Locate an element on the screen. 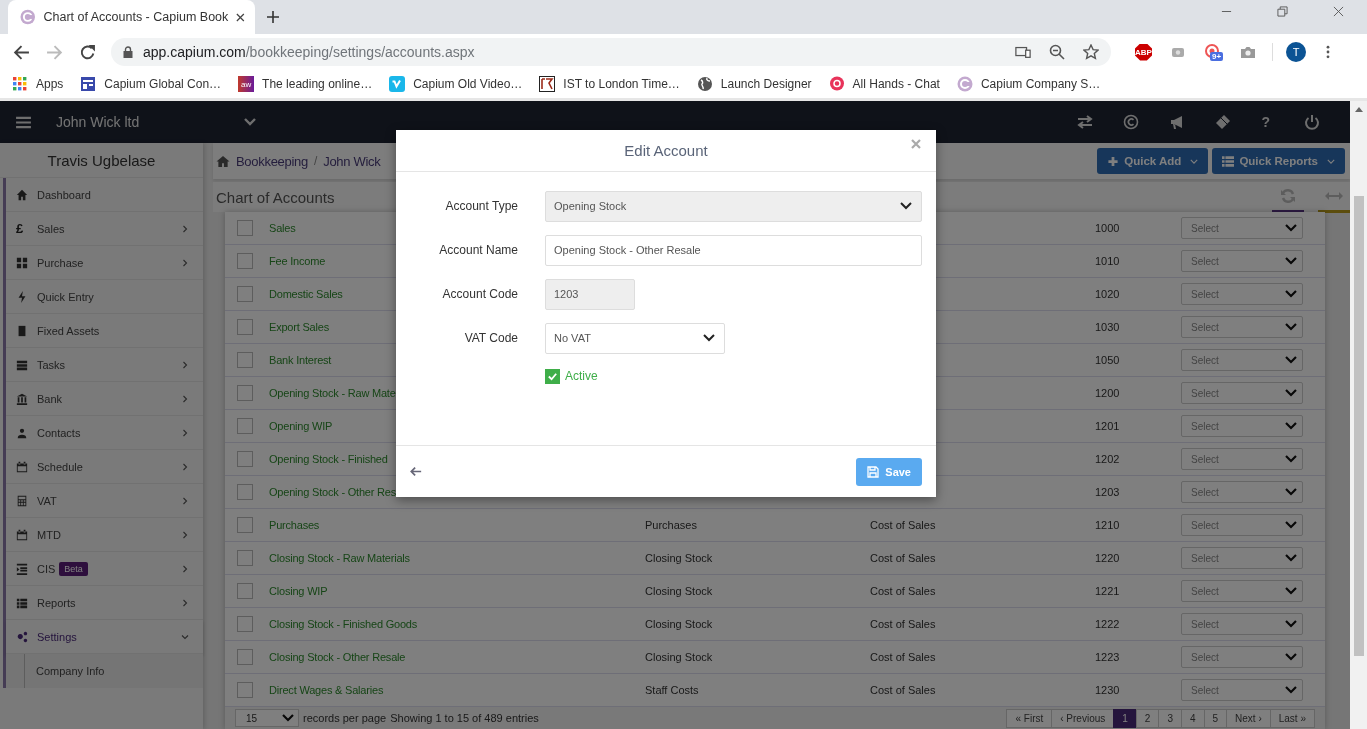 This screenshot has width=1367, height=729. address-bar: app.capium.com/bookkeeping/settings/accounts.aspx is located at coordinates (611, 52).